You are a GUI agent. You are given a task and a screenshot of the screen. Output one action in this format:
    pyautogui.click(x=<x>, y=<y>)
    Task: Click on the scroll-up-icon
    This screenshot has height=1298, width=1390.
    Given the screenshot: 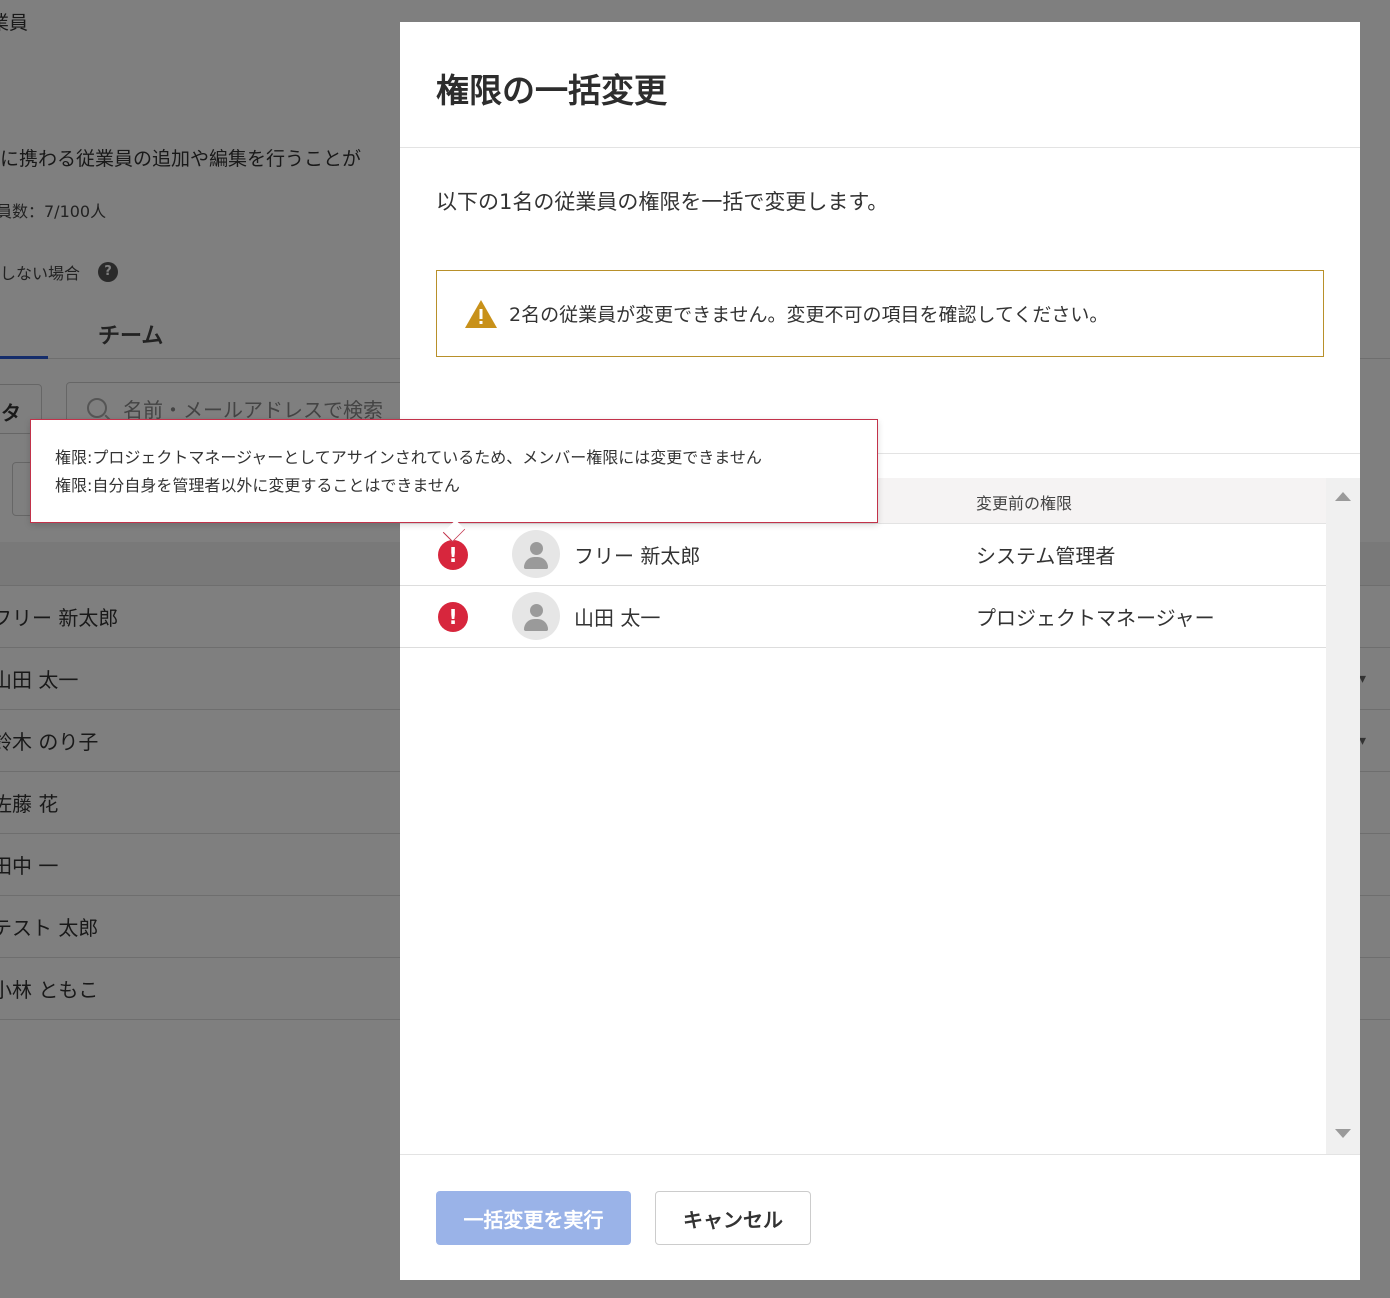 What is the action you would take?
    pyautogui.click(x=1343, y=496)
    